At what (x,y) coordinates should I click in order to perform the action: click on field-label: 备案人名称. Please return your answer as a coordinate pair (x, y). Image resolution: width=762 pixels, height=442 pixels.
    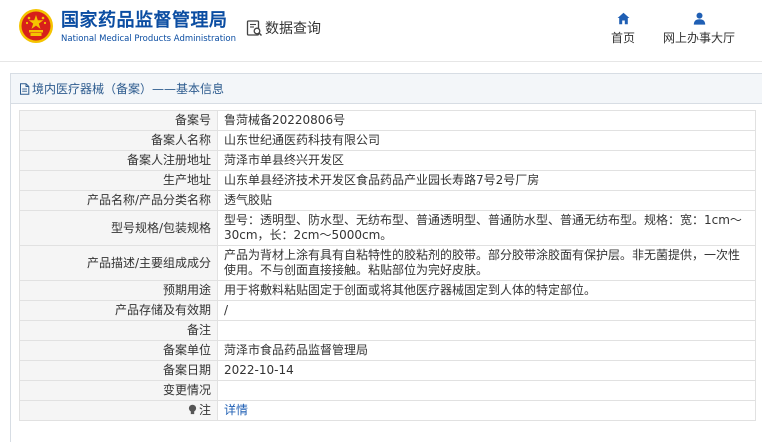
    Looking at the image, I should click on (118, 140).